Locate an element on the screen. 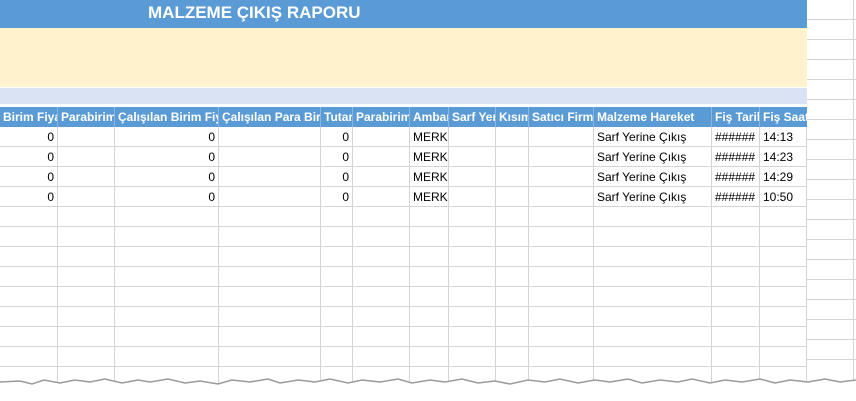  adjacent-empty-pane is located at coordinates (831, 200).